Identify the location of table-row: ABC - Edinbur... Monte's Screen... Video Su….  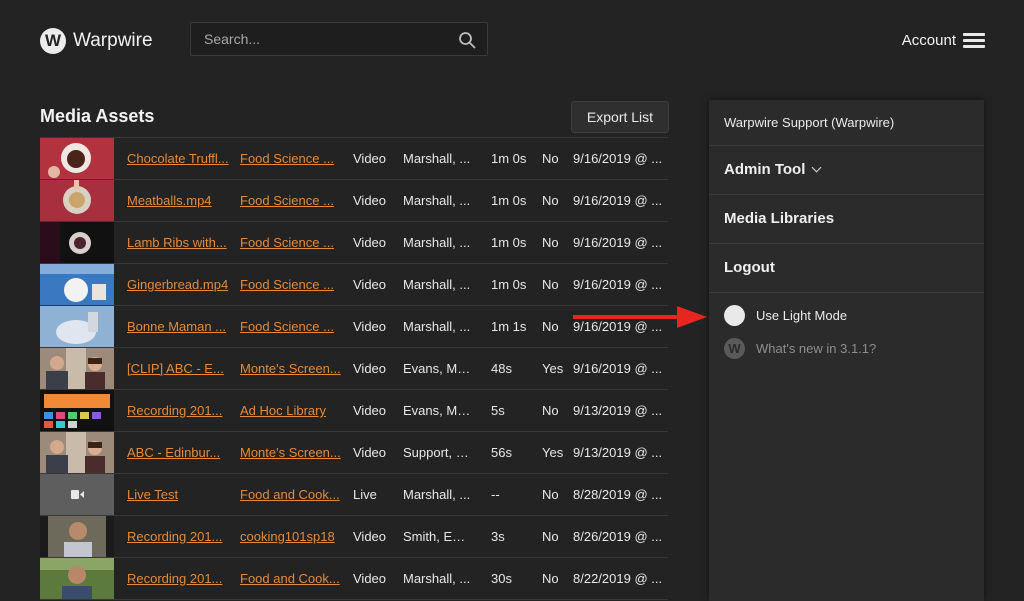
(354, 453).